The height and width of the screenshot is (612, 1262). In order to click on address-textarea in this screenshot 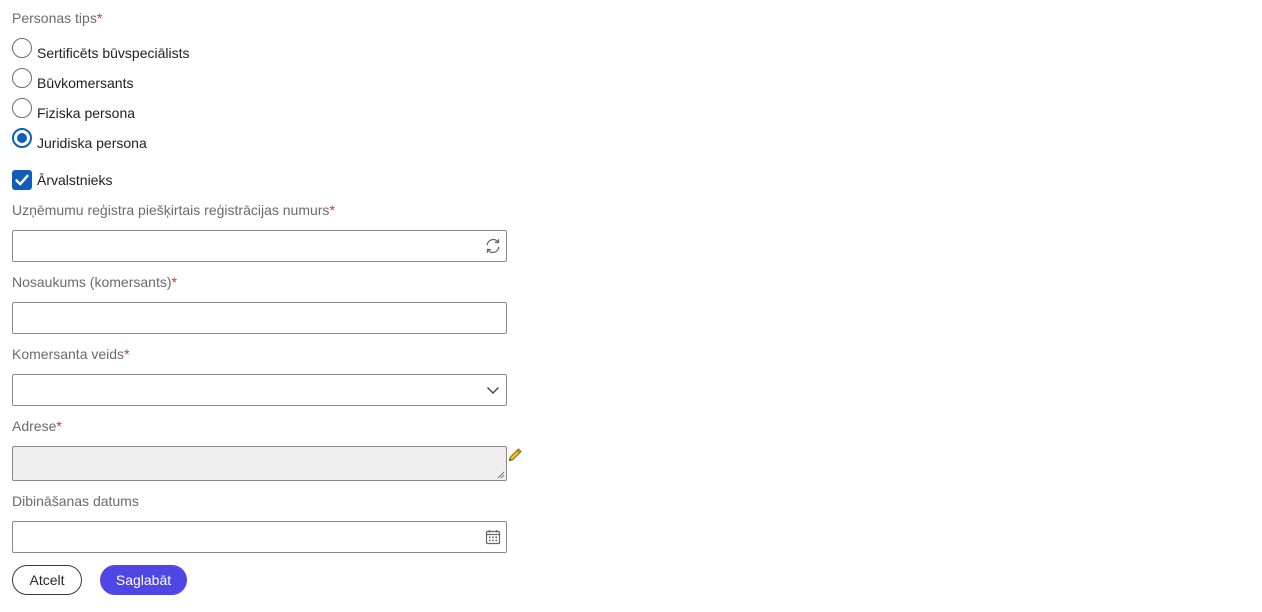, I will do `click(259, 463)`.